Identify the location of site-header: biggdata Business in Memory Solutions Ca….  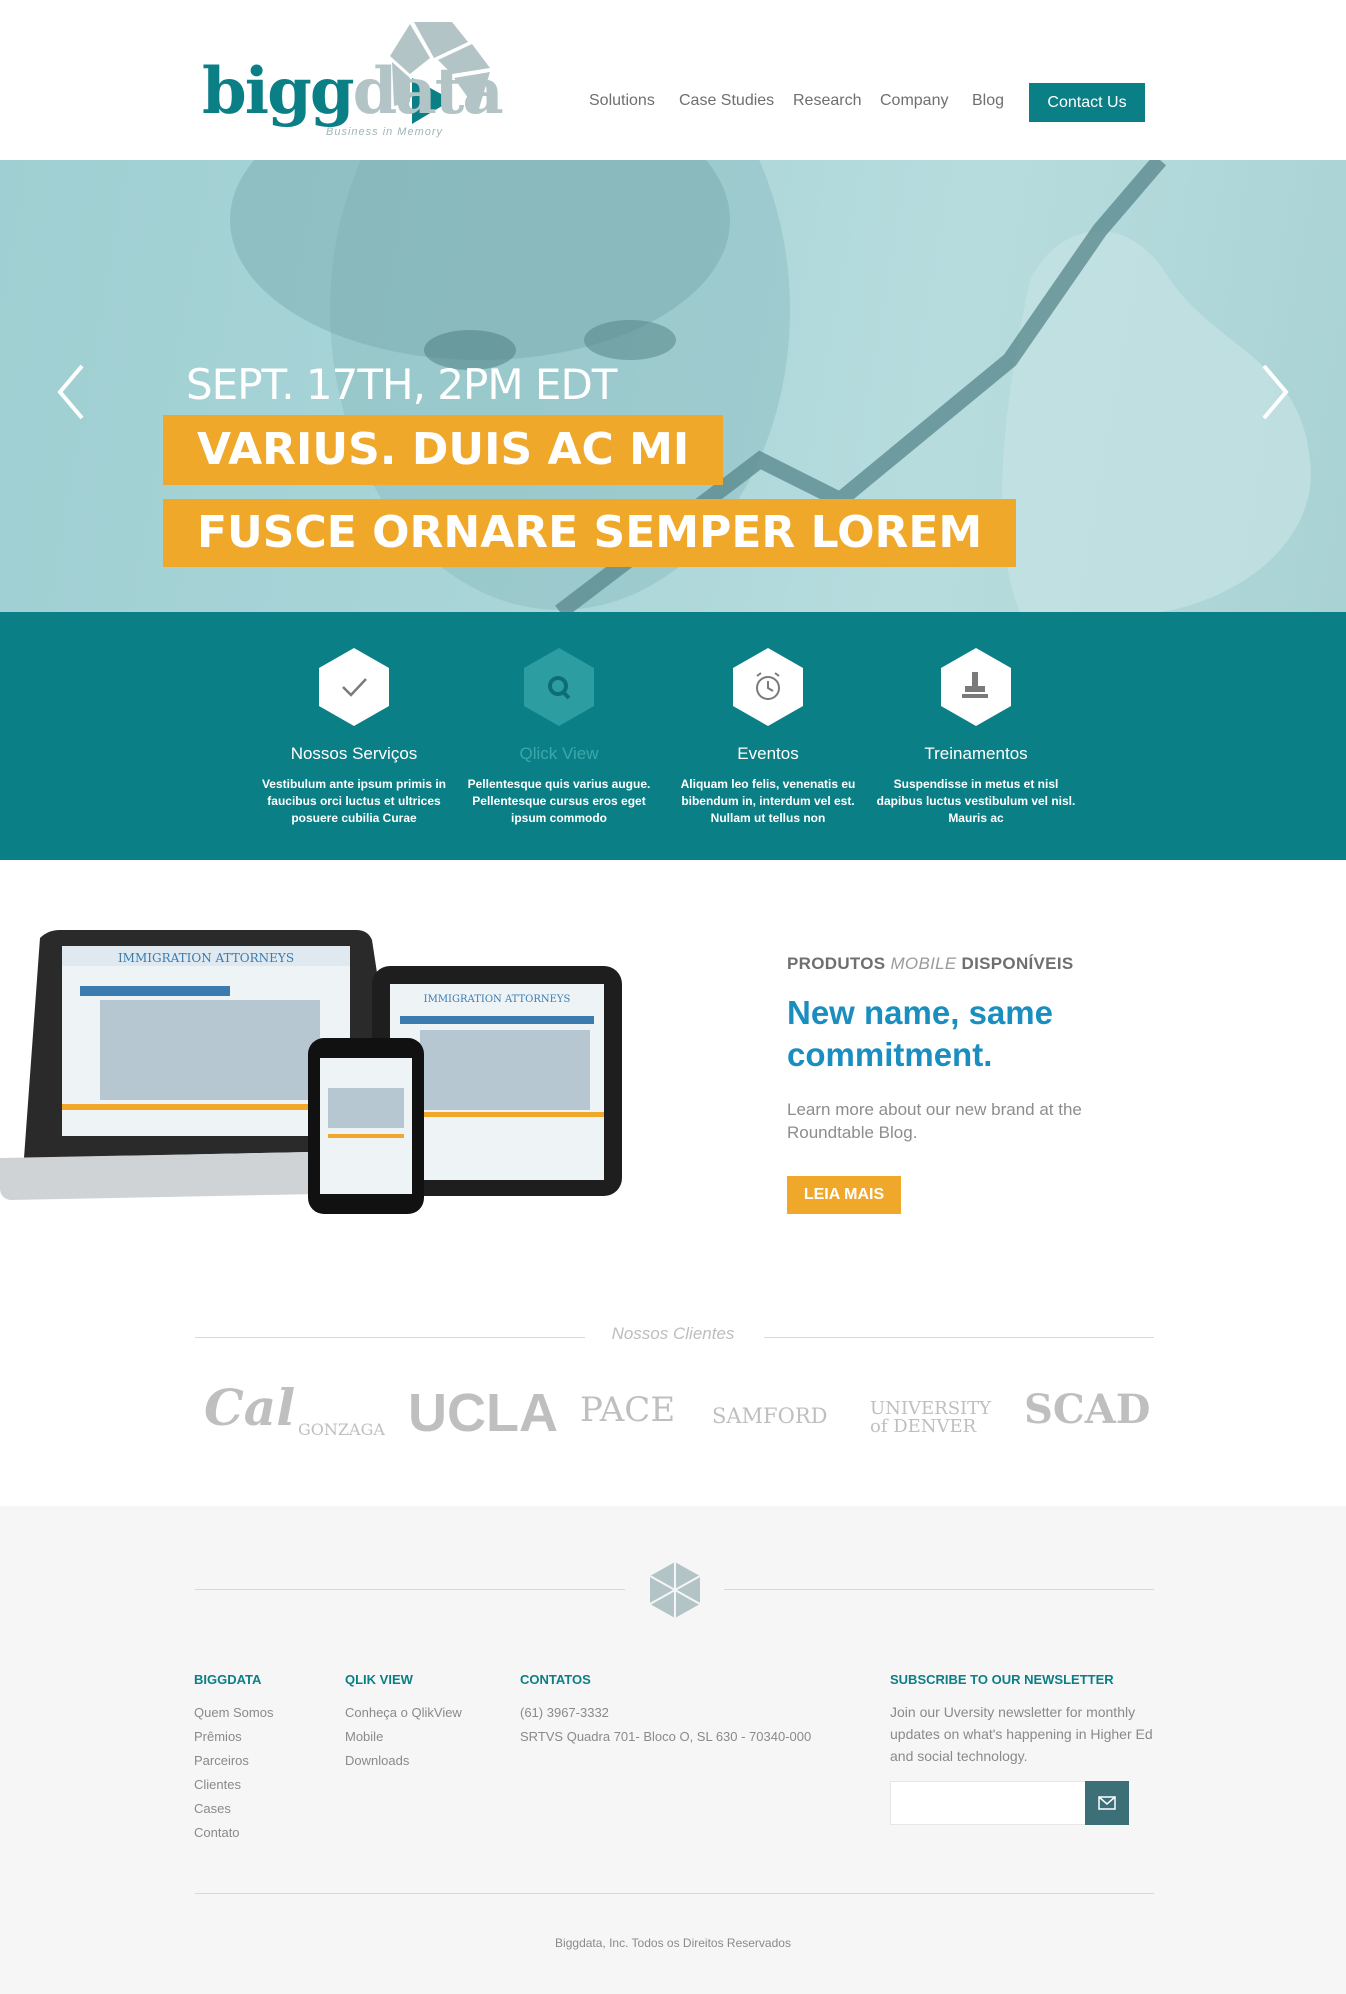
(673, 80).